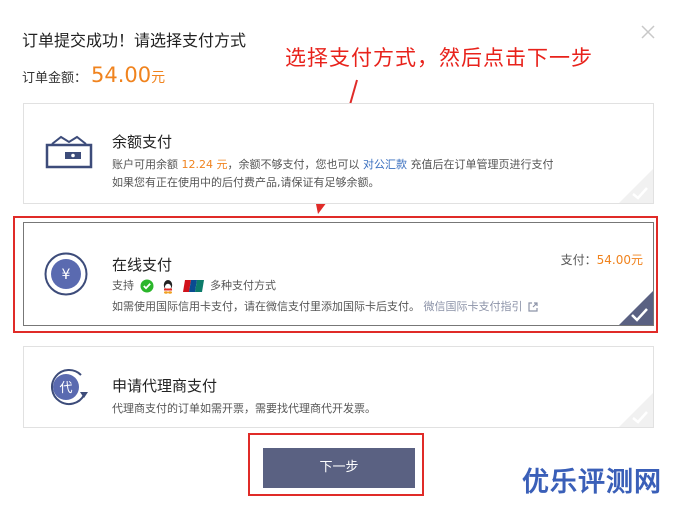 The width and height of the screenshot is (676, 509). I want to click on option-name-agent: 申请代理商支付, so click(165, 386).